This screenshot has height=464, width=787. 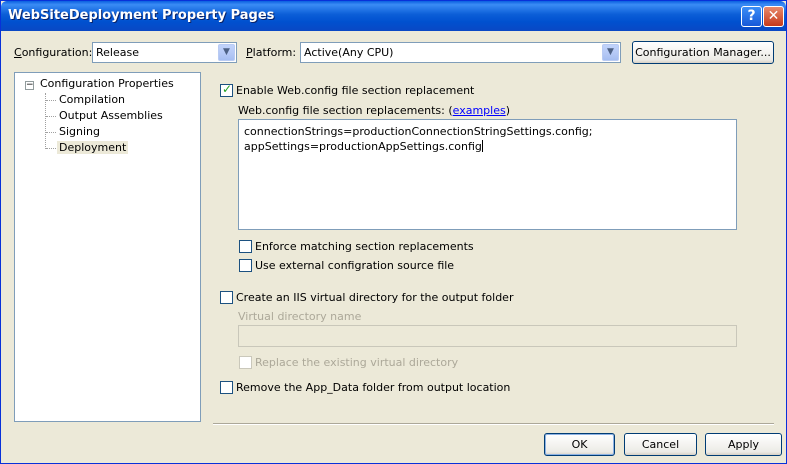 I want to click on remove-appdata-checkbox, so click(x=226, y=387).